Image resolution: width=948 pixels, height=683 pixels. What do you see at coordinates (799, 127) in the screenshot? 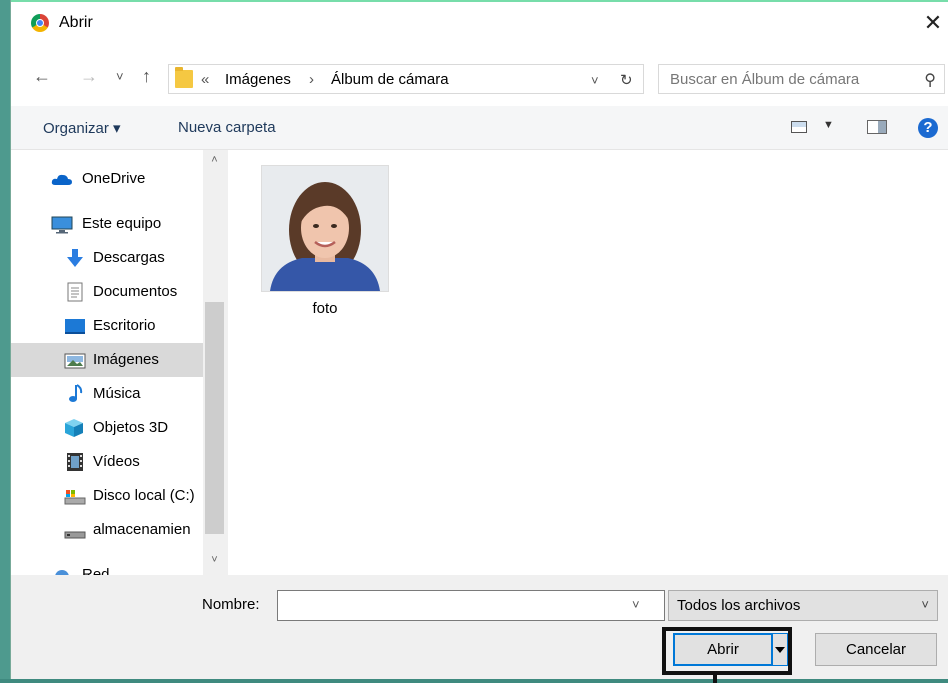
I see `change-view-icon` at bounding box center [799, 127].